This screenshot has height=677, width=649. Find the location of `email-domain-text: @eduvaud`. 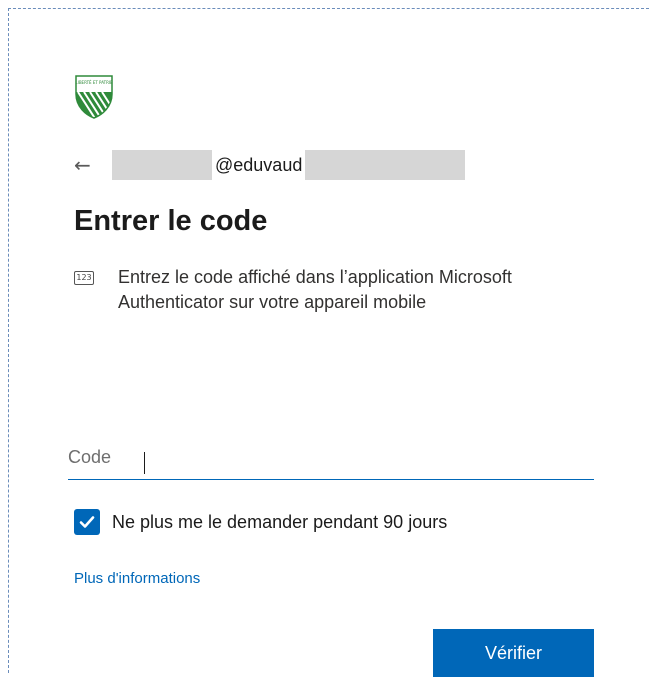

email-domain-text: @eduvaud is located at coordinates (259, 165).